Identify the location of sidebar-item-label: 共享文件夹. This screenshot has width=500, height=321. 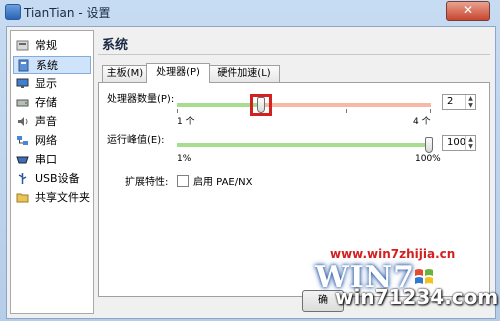
(62, 197).